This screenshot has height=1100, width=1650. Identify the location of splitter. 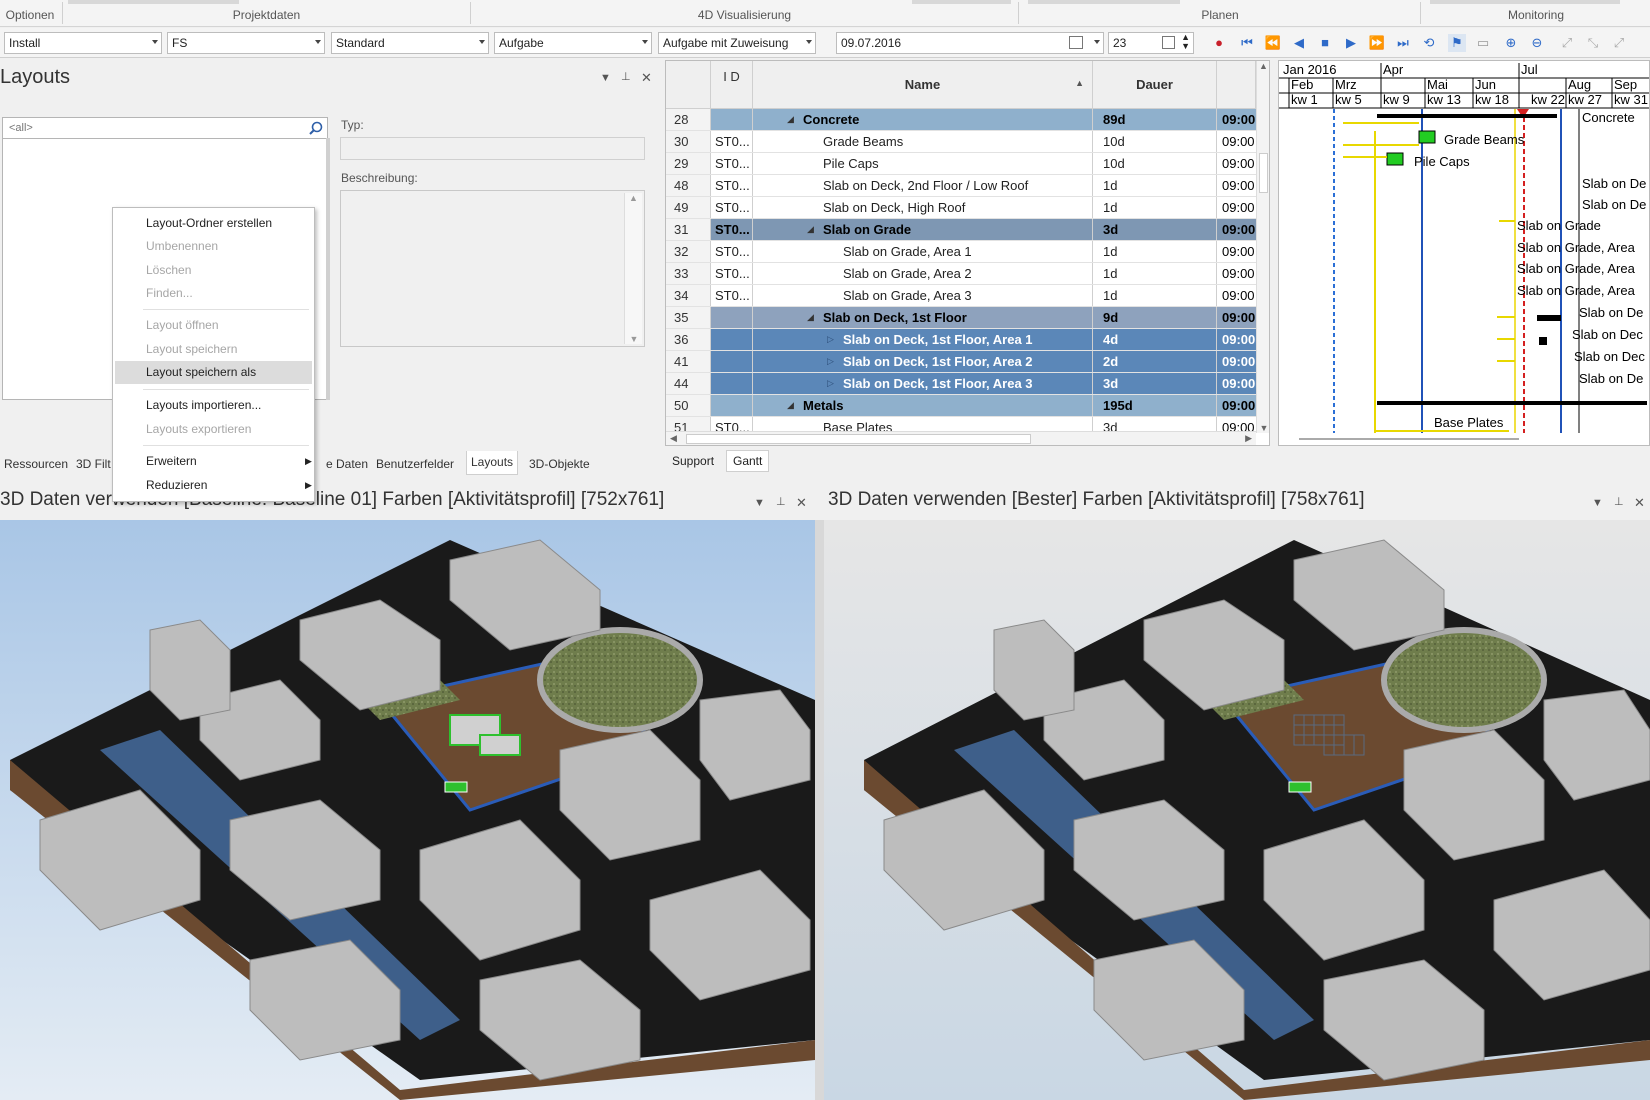
(328, 269).